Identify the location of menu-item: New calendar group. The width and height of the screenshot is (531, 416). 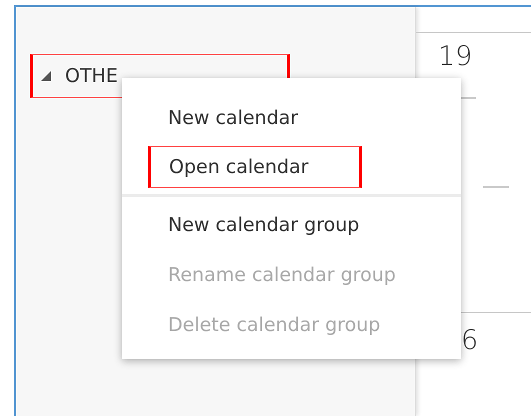
(264, 225).